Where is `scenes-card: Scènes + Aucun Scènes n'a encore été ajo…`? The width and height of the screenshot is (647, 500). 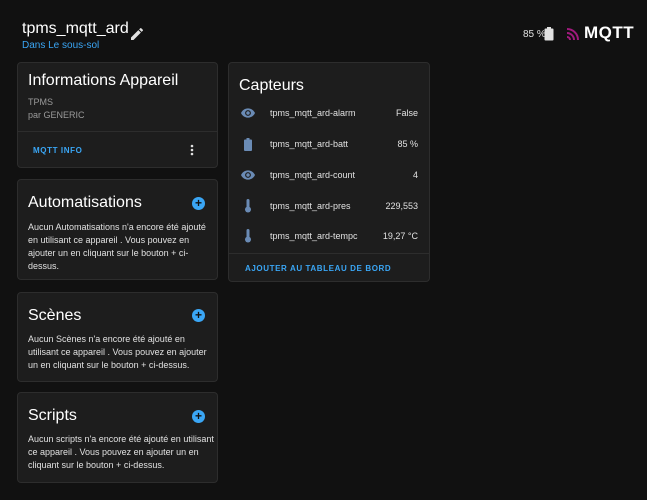 scenes-card: Scènes + Aucun Scènes n'a encore été ajo… is located at coordinates (117, 337).